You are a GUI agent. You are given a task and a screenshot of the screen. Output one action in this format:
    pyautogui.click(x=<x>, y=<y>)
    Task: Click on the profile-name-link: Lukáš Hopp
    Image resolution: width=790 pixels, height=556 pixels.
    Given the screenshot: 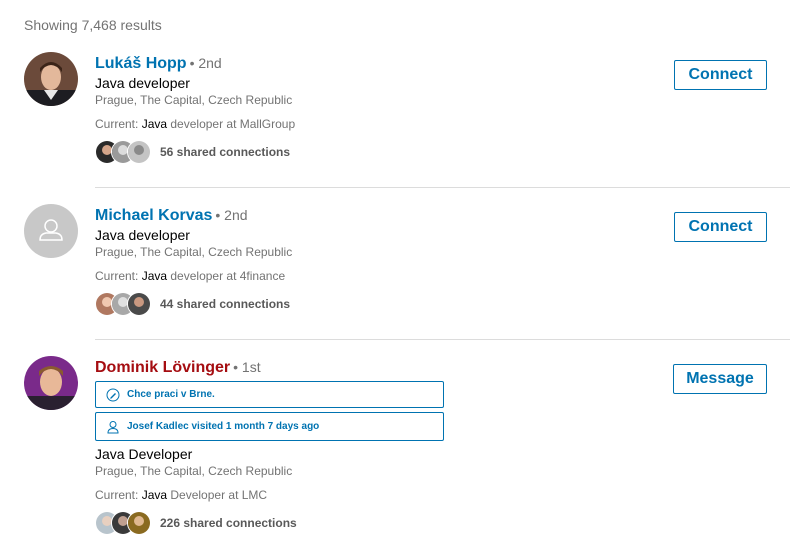 What is the action you would take?
    pyautogui.click(x=141, y=63)
    